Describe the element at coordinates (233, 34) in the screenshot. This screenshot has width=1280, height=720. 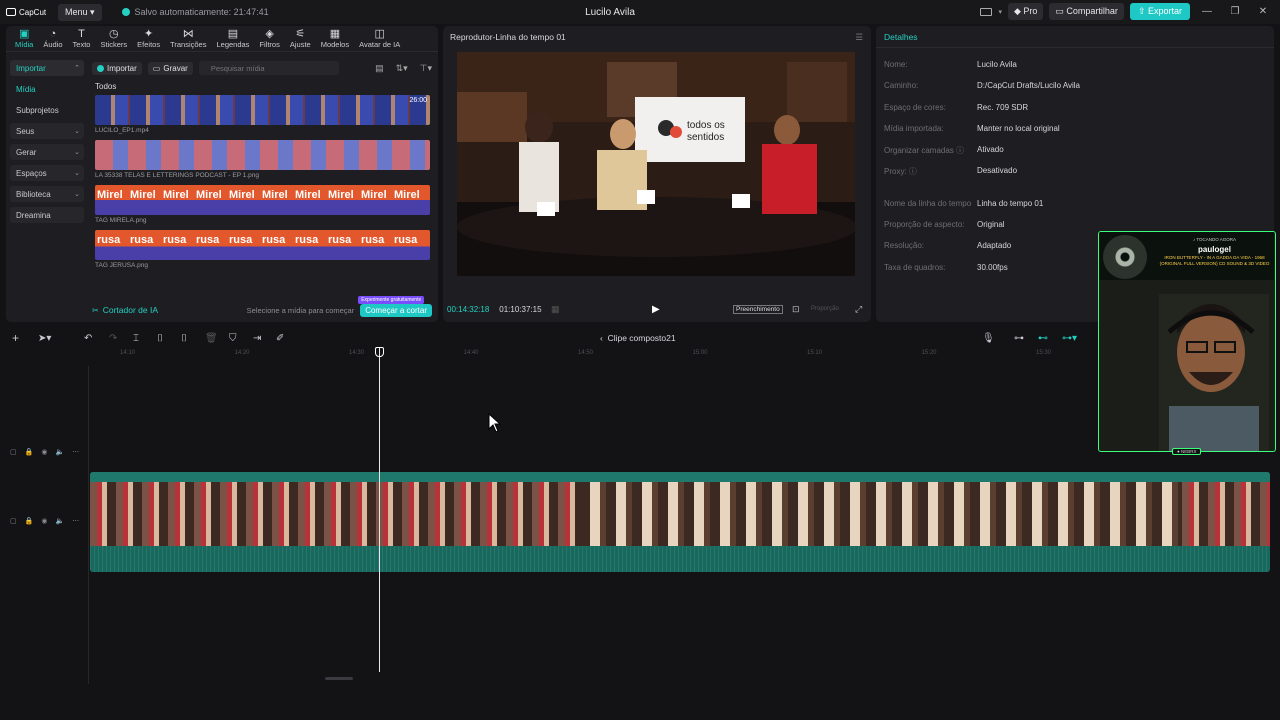
I see `tab-icon: ▤` at that location.